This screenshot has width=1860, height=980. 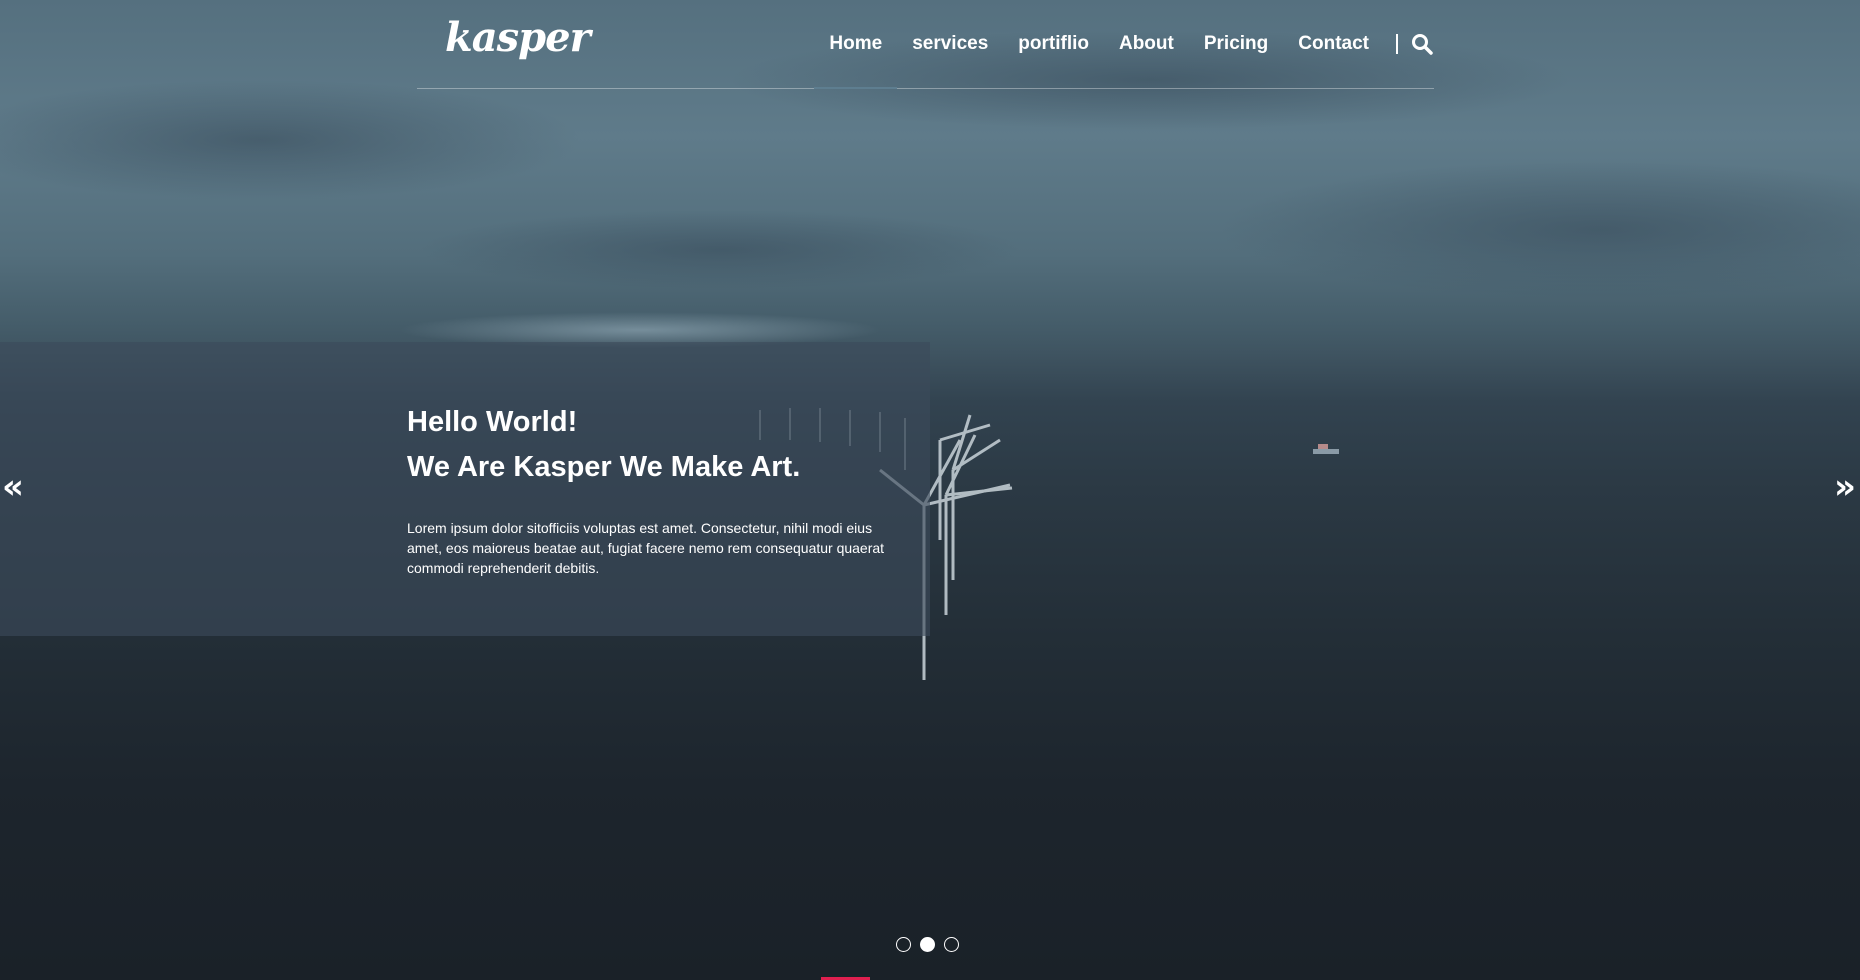 What do you see at coordinates (1236, 44) in the screenshot?
I see `nav-item-pricing: Pricing` at bounding box center [1236, 44].